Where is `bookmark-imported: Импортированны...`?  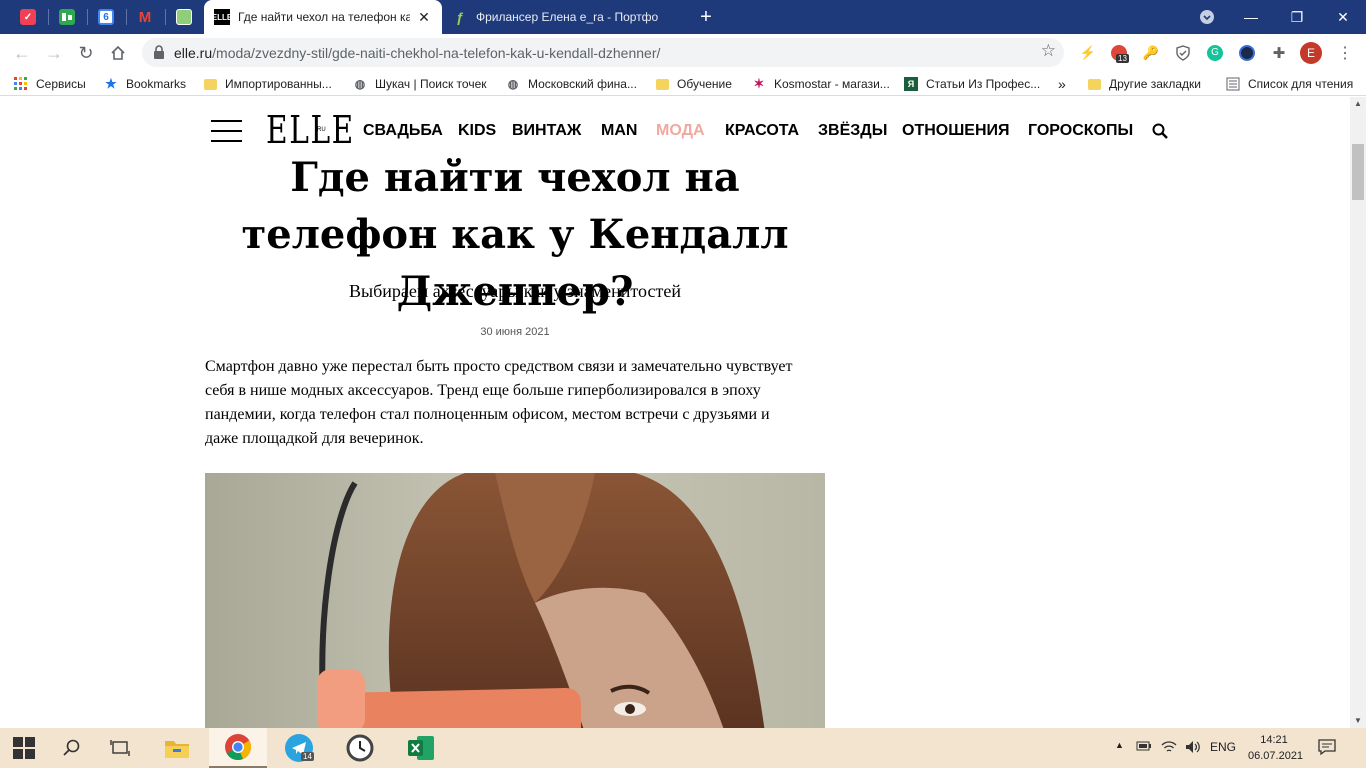
bookmark-imported: Импортированны... is located at coordinates (268, 84).